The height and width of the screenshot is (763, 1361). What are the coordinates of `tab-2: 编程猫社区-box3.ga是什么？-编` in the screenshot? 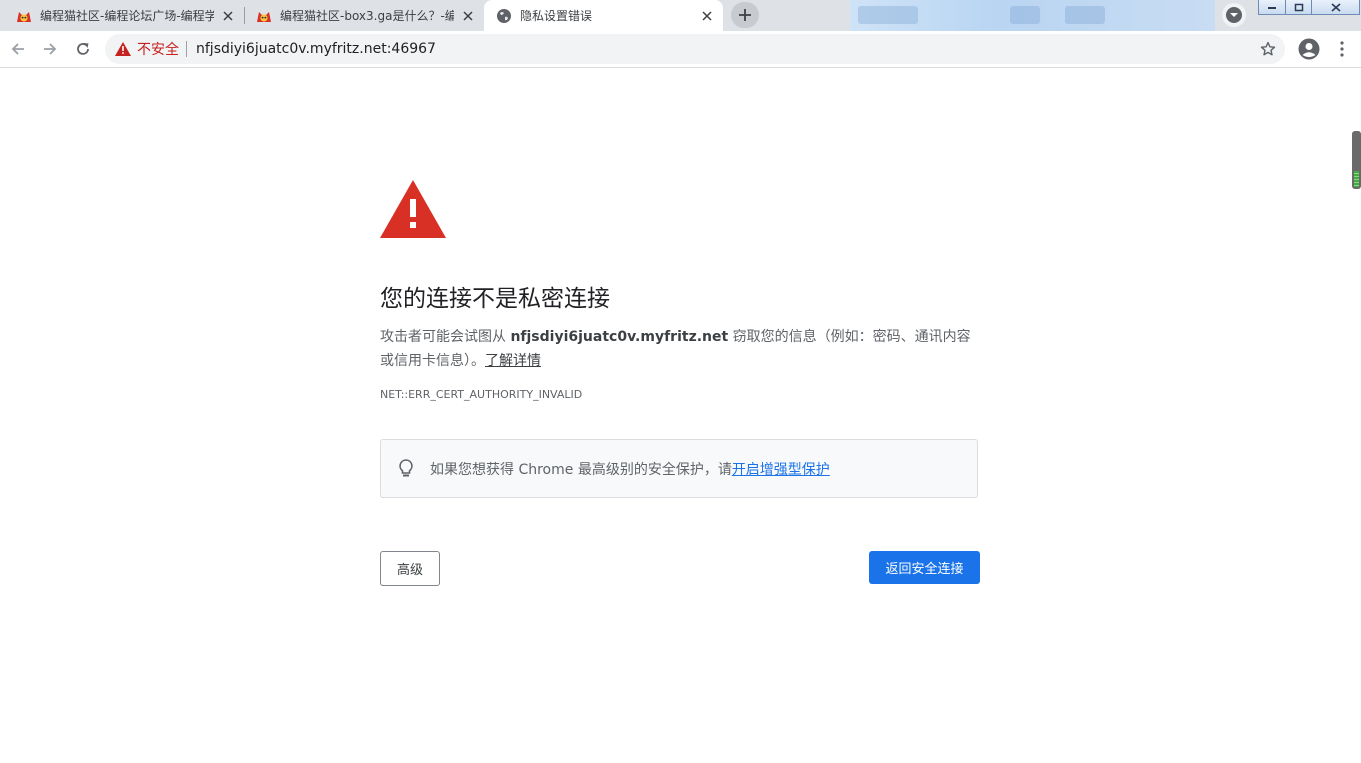 It's located at (364, 15).